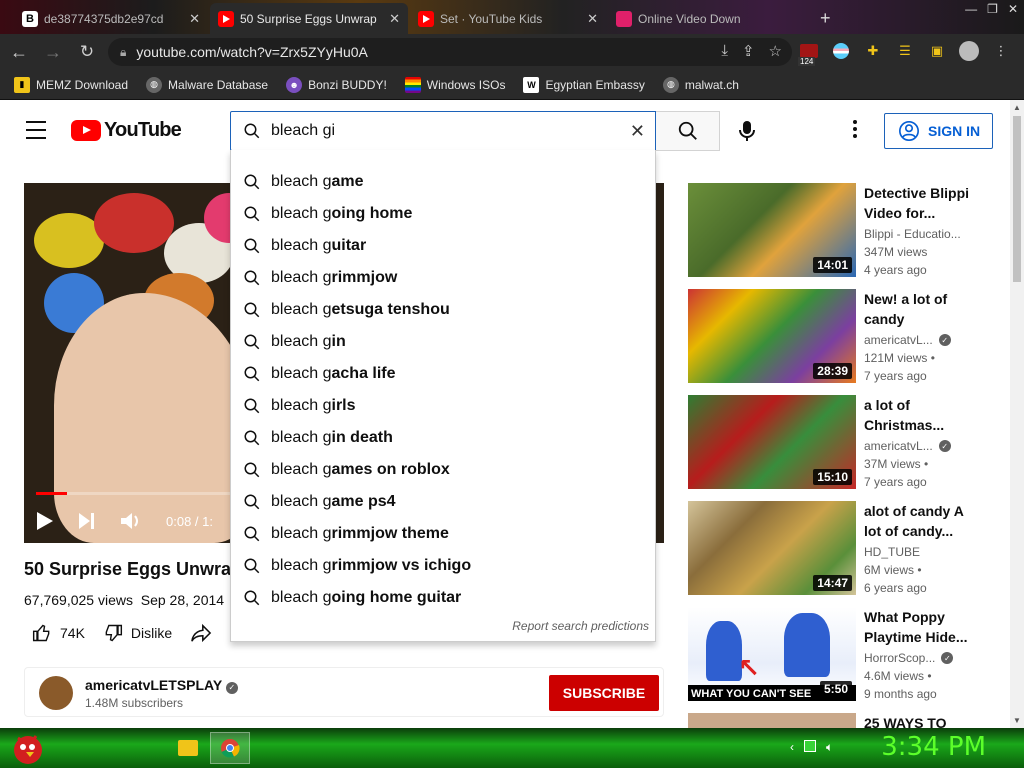 The height and width of the screenshot is (771, 1024). Describe the element at coordinates (688, 131) in the screenshot. I see `search-button` at that location.